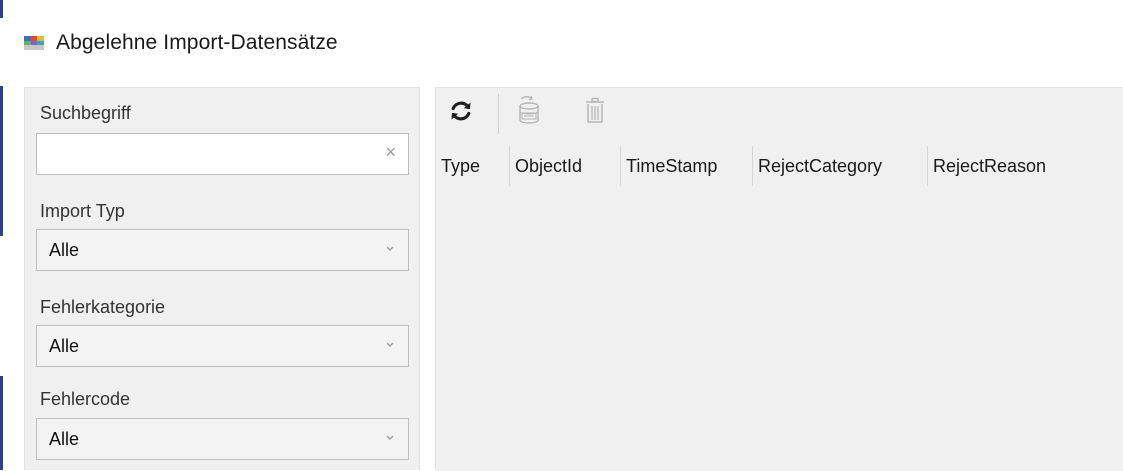  I want to click on search-label: Suchbegriff, so click(85, 113).